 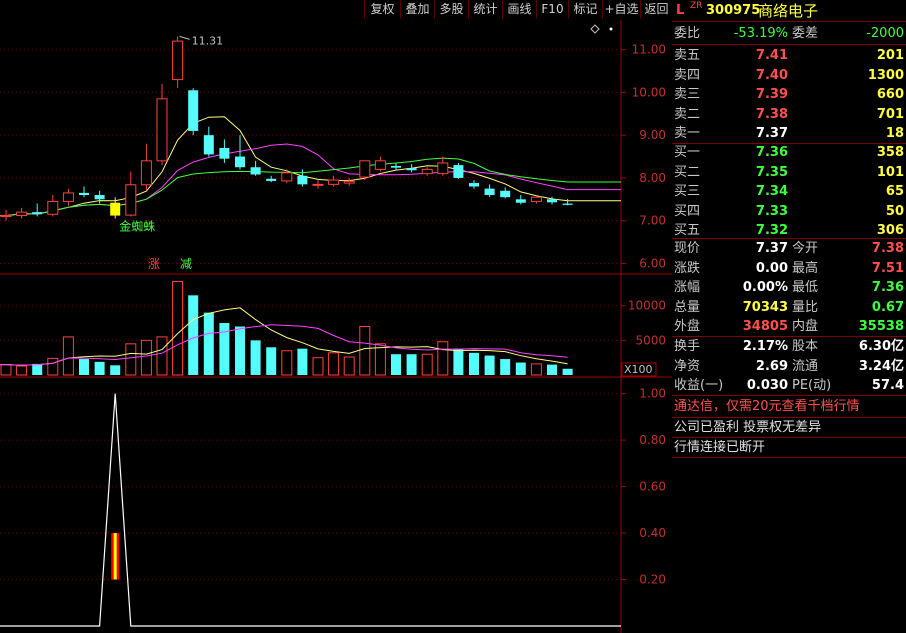 What do you see at coordinates (767, 407) in the screenshot?
I see `ad-notice: 通达信，仅需20元查看千档行情` at bounding box center [767, 407].